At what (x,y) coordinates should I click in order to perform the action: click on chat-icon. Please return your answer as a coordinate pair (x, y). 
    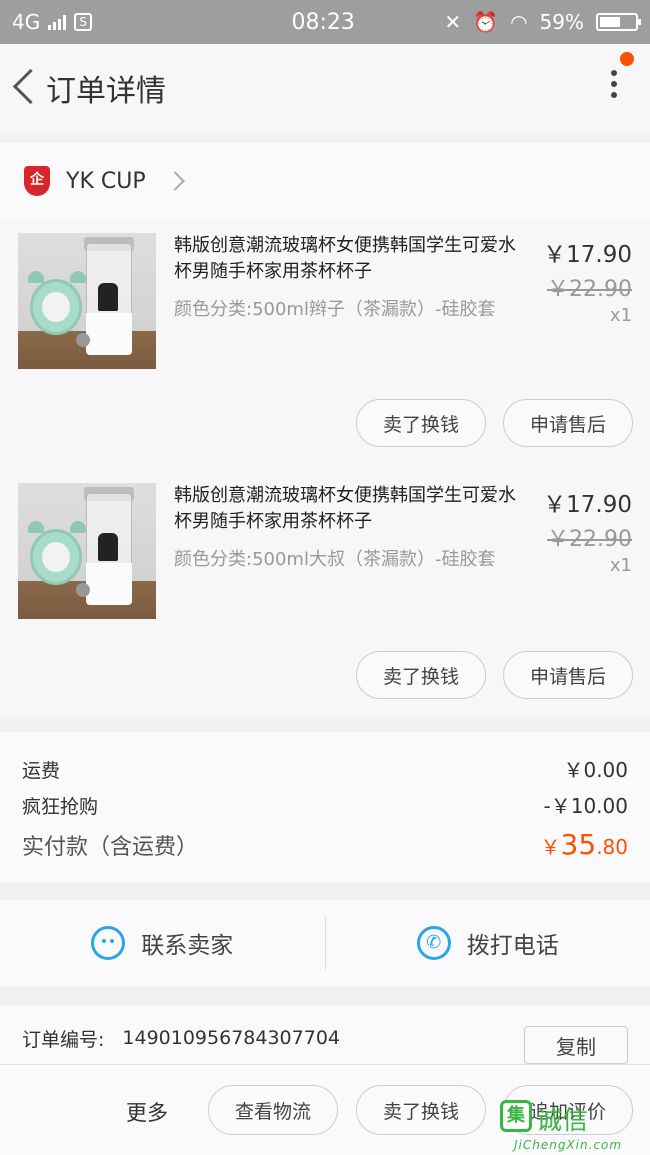
    Looking at the image, I should click on (108, 943).